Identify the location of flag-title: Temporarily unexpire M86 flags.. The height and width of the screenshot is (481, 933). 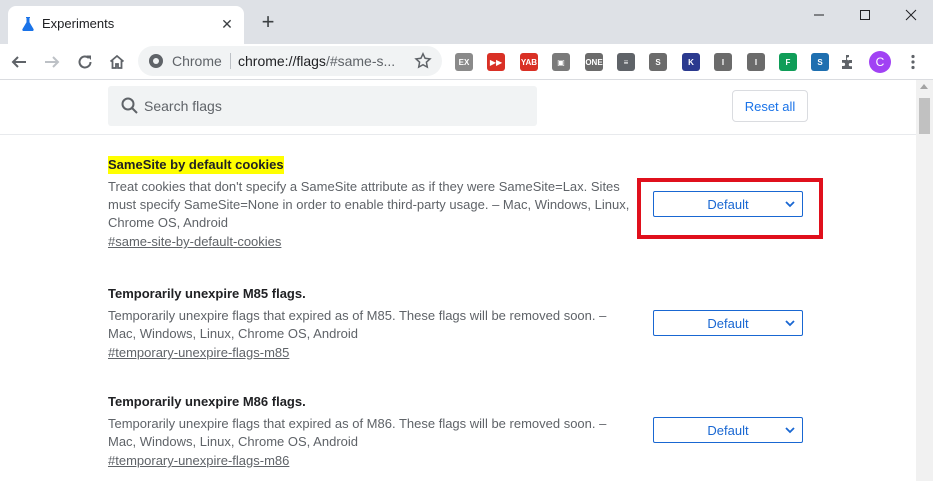
(207, 401).